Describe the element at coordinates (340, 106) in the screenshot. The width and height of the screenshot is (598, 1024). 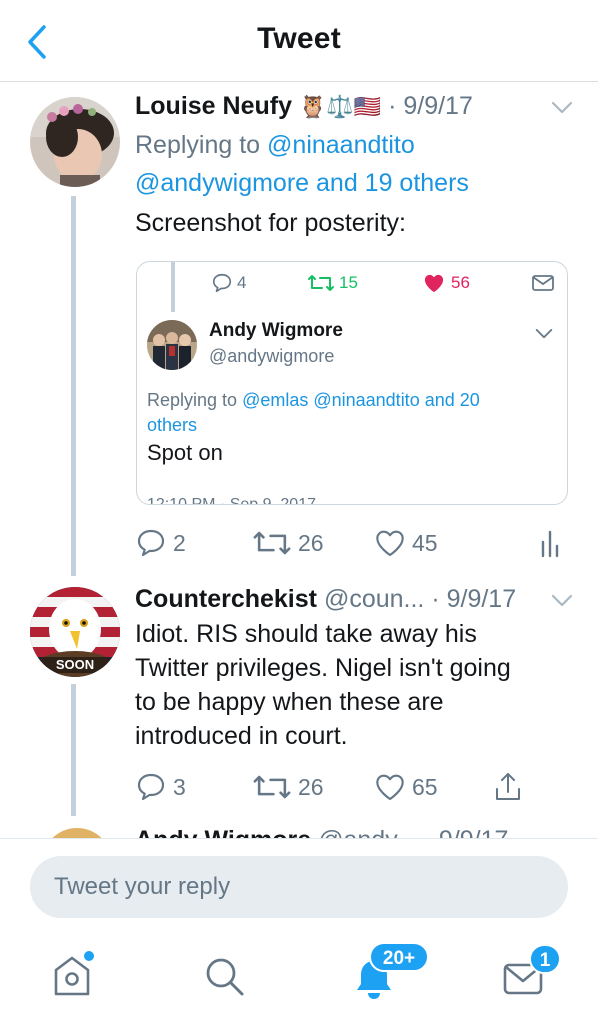
I see `author-emoji: 🦉⚖️🇺🇸` at that location.